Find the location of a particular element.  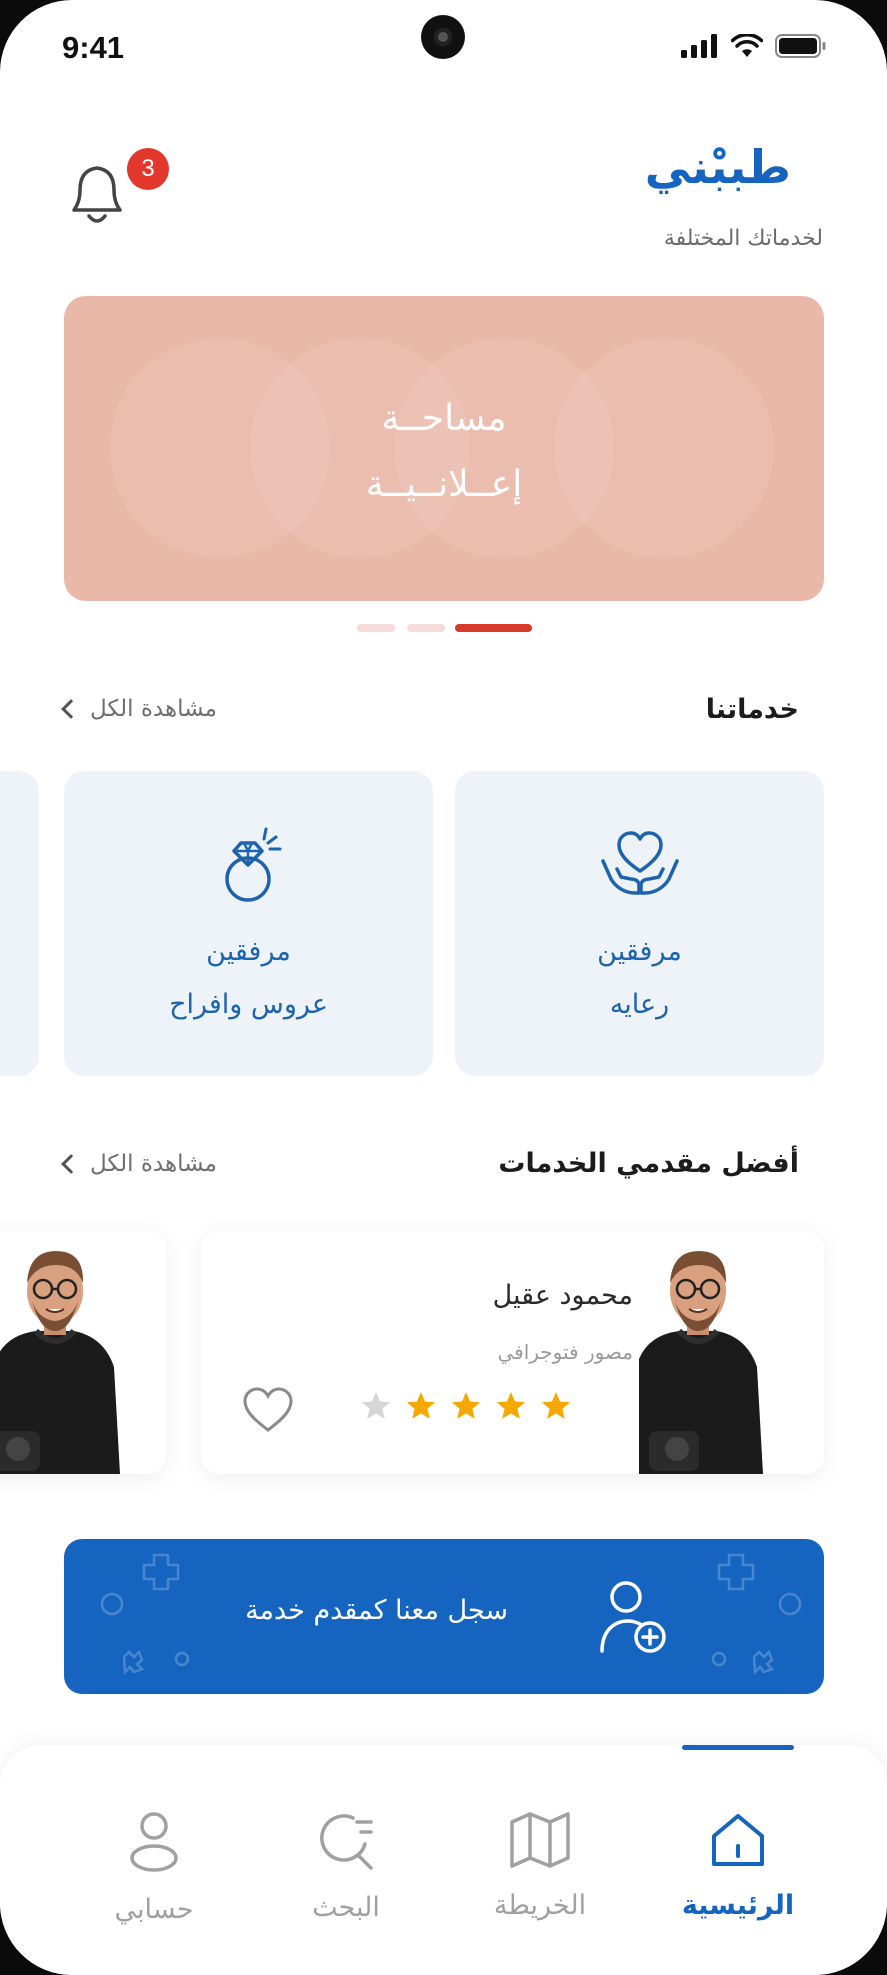

app-logo: طببْني is located at coordinates (717, 167).